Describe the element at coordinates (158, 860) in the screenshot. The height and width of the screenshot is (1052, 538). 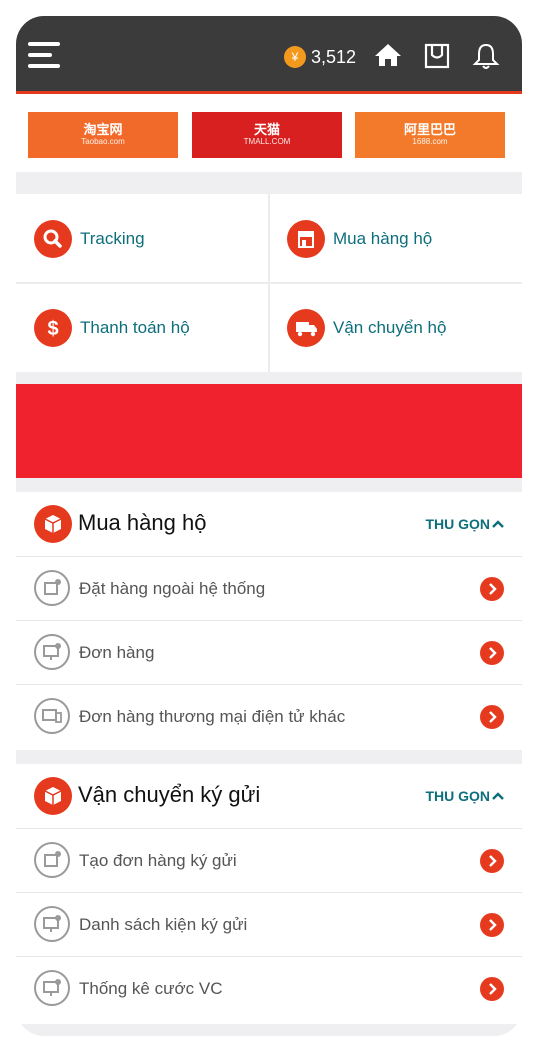
I see `list-item-label: Tạo đơn hàng ký gửi` at that location.